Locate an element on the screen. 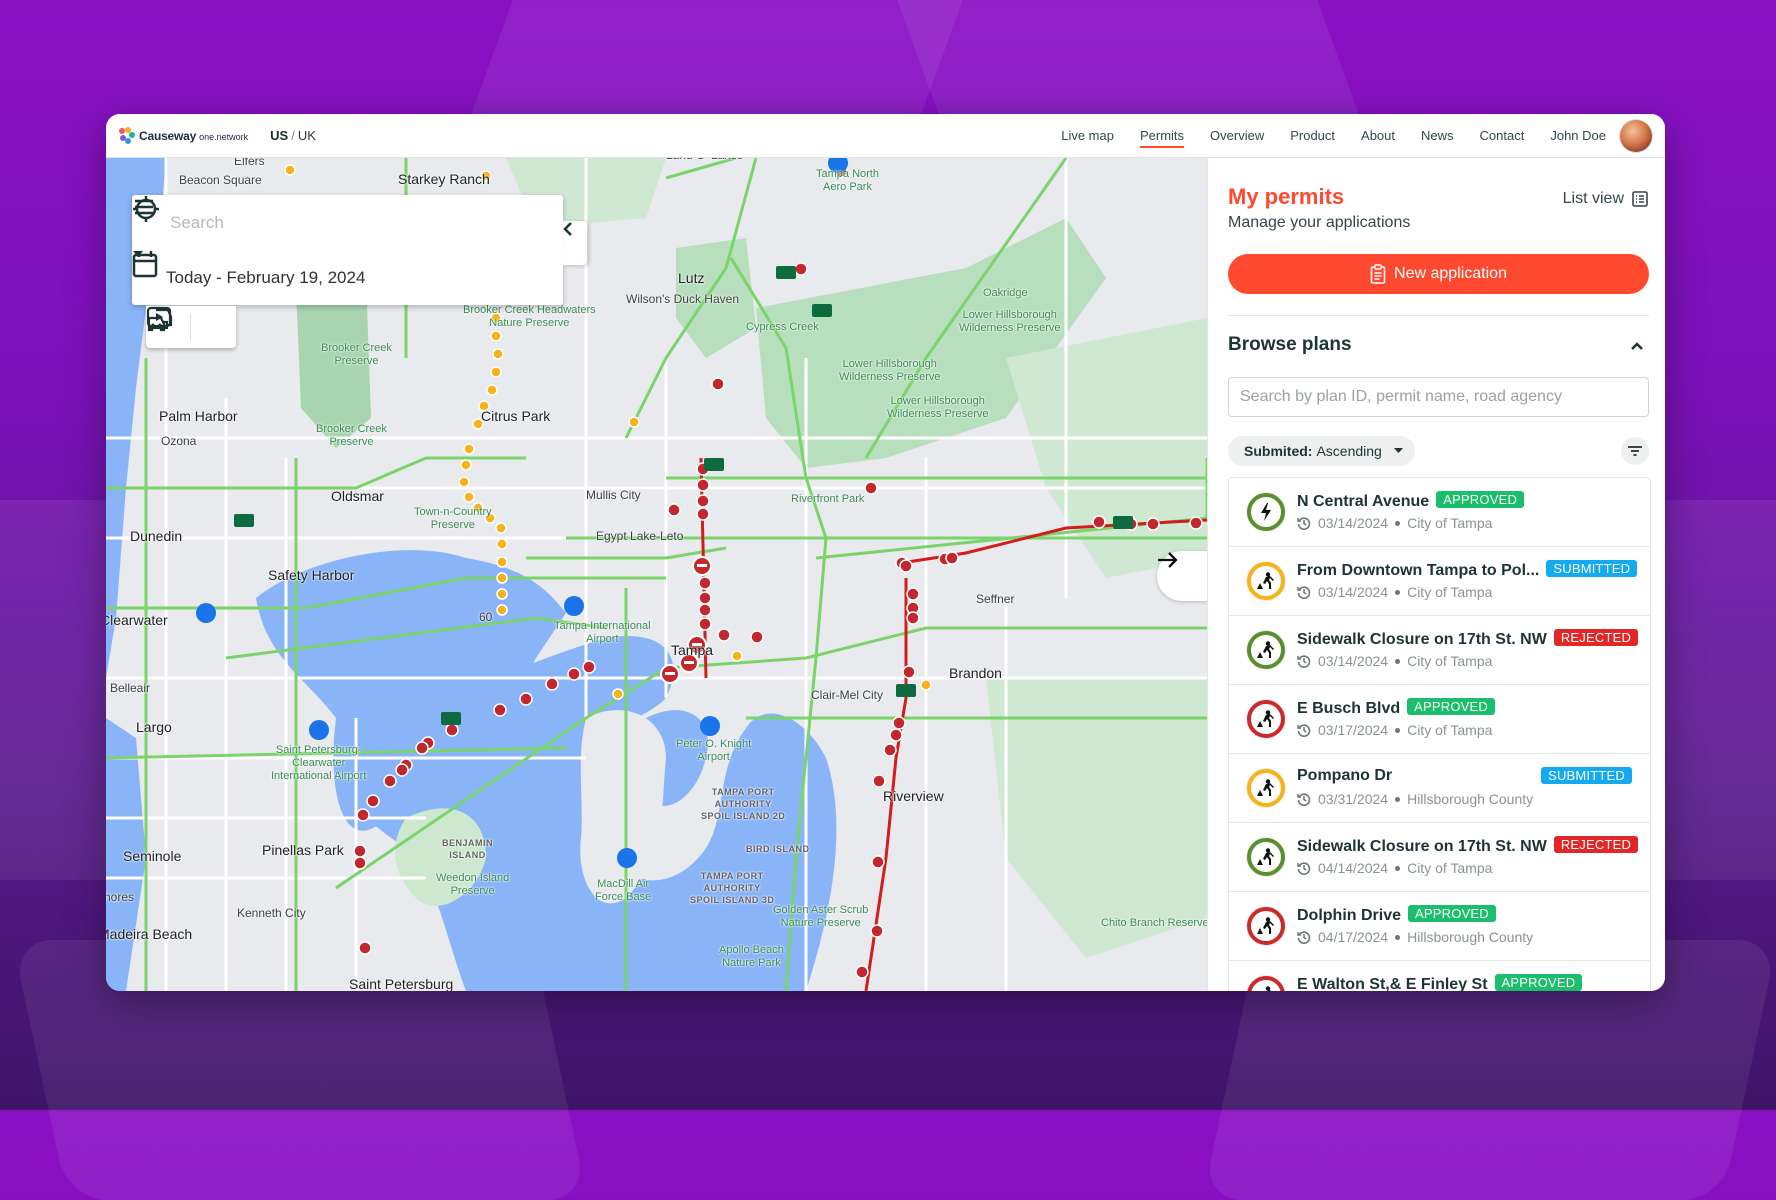 This screenshot has height=1200, width=1776. plan-list-item: E Walton St,& E Finley St APPROVED is located at coordinates (1439, 976).